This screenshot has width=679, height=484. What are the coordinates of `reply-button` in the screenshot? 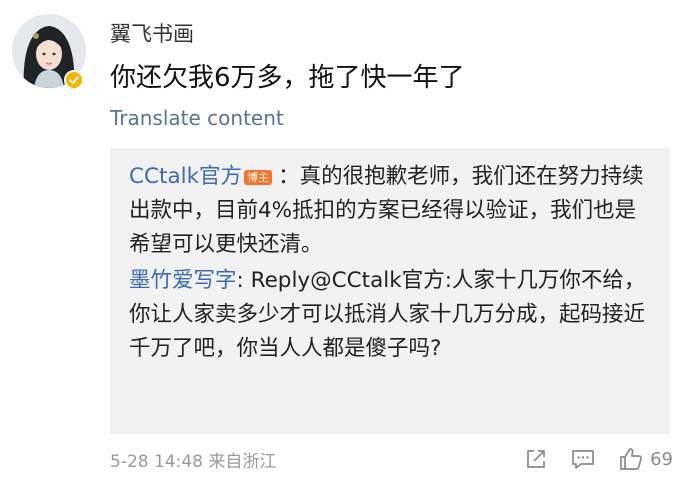 It's located at (583, 459).